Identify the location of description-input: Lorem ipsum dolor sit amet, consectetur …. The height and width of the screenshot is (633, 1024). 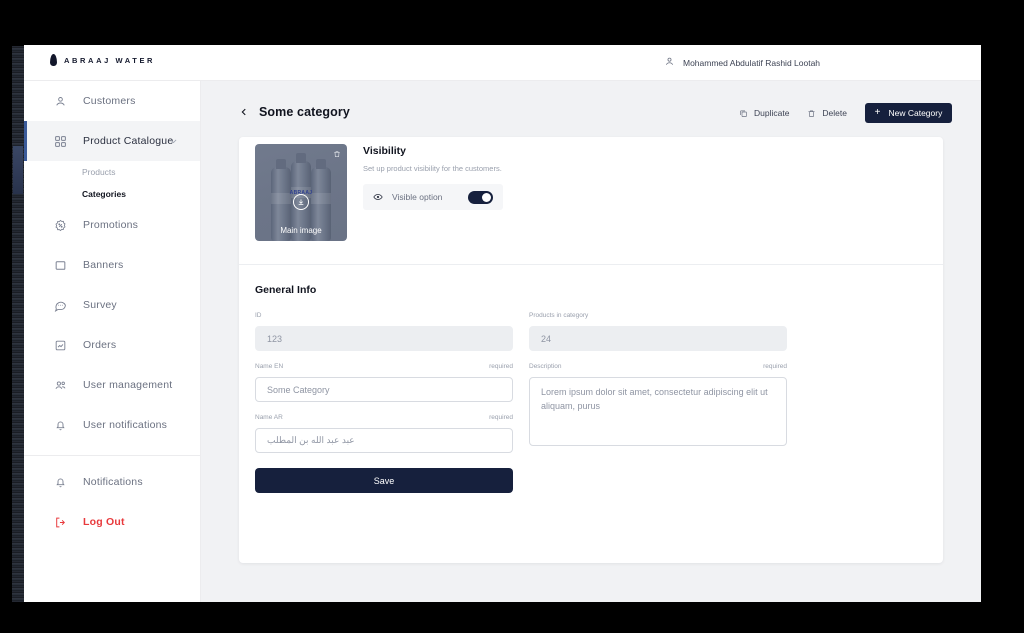
(658, 411).